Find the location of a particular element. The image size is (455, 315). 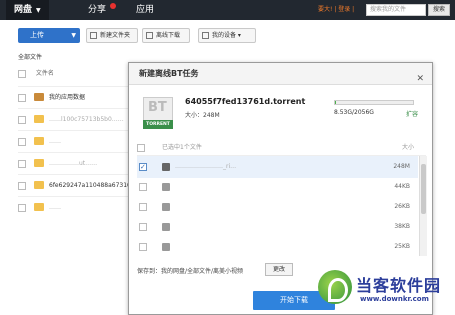

search-button: 搜索 is located at coordinates (439, 10).